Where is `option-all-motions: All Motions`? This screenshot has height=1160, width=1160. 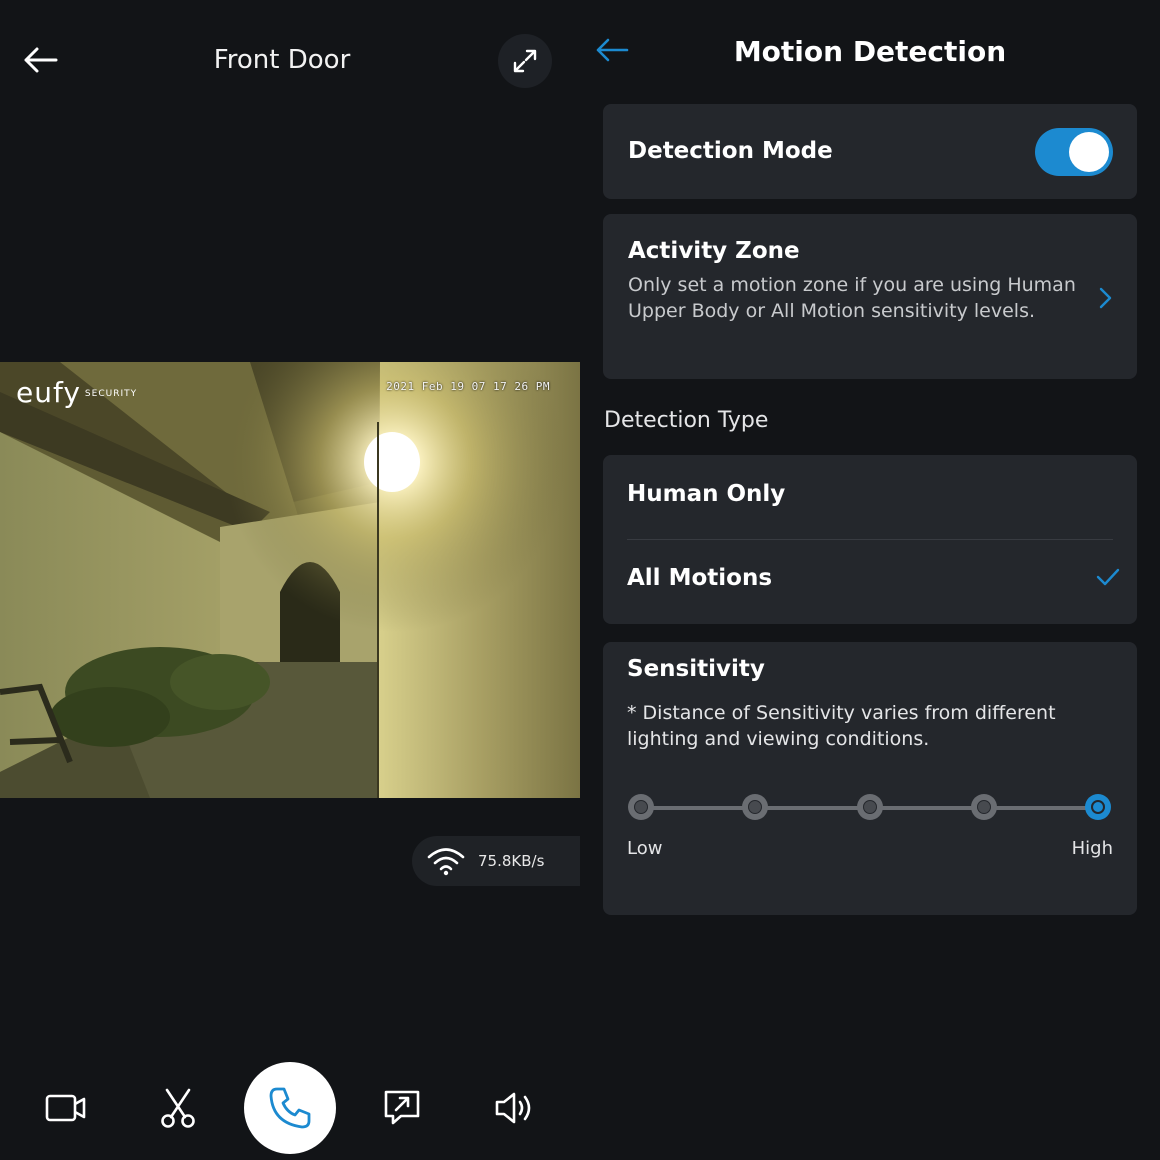
option-all-motions: All Motions is located at coordinates (870, 581).